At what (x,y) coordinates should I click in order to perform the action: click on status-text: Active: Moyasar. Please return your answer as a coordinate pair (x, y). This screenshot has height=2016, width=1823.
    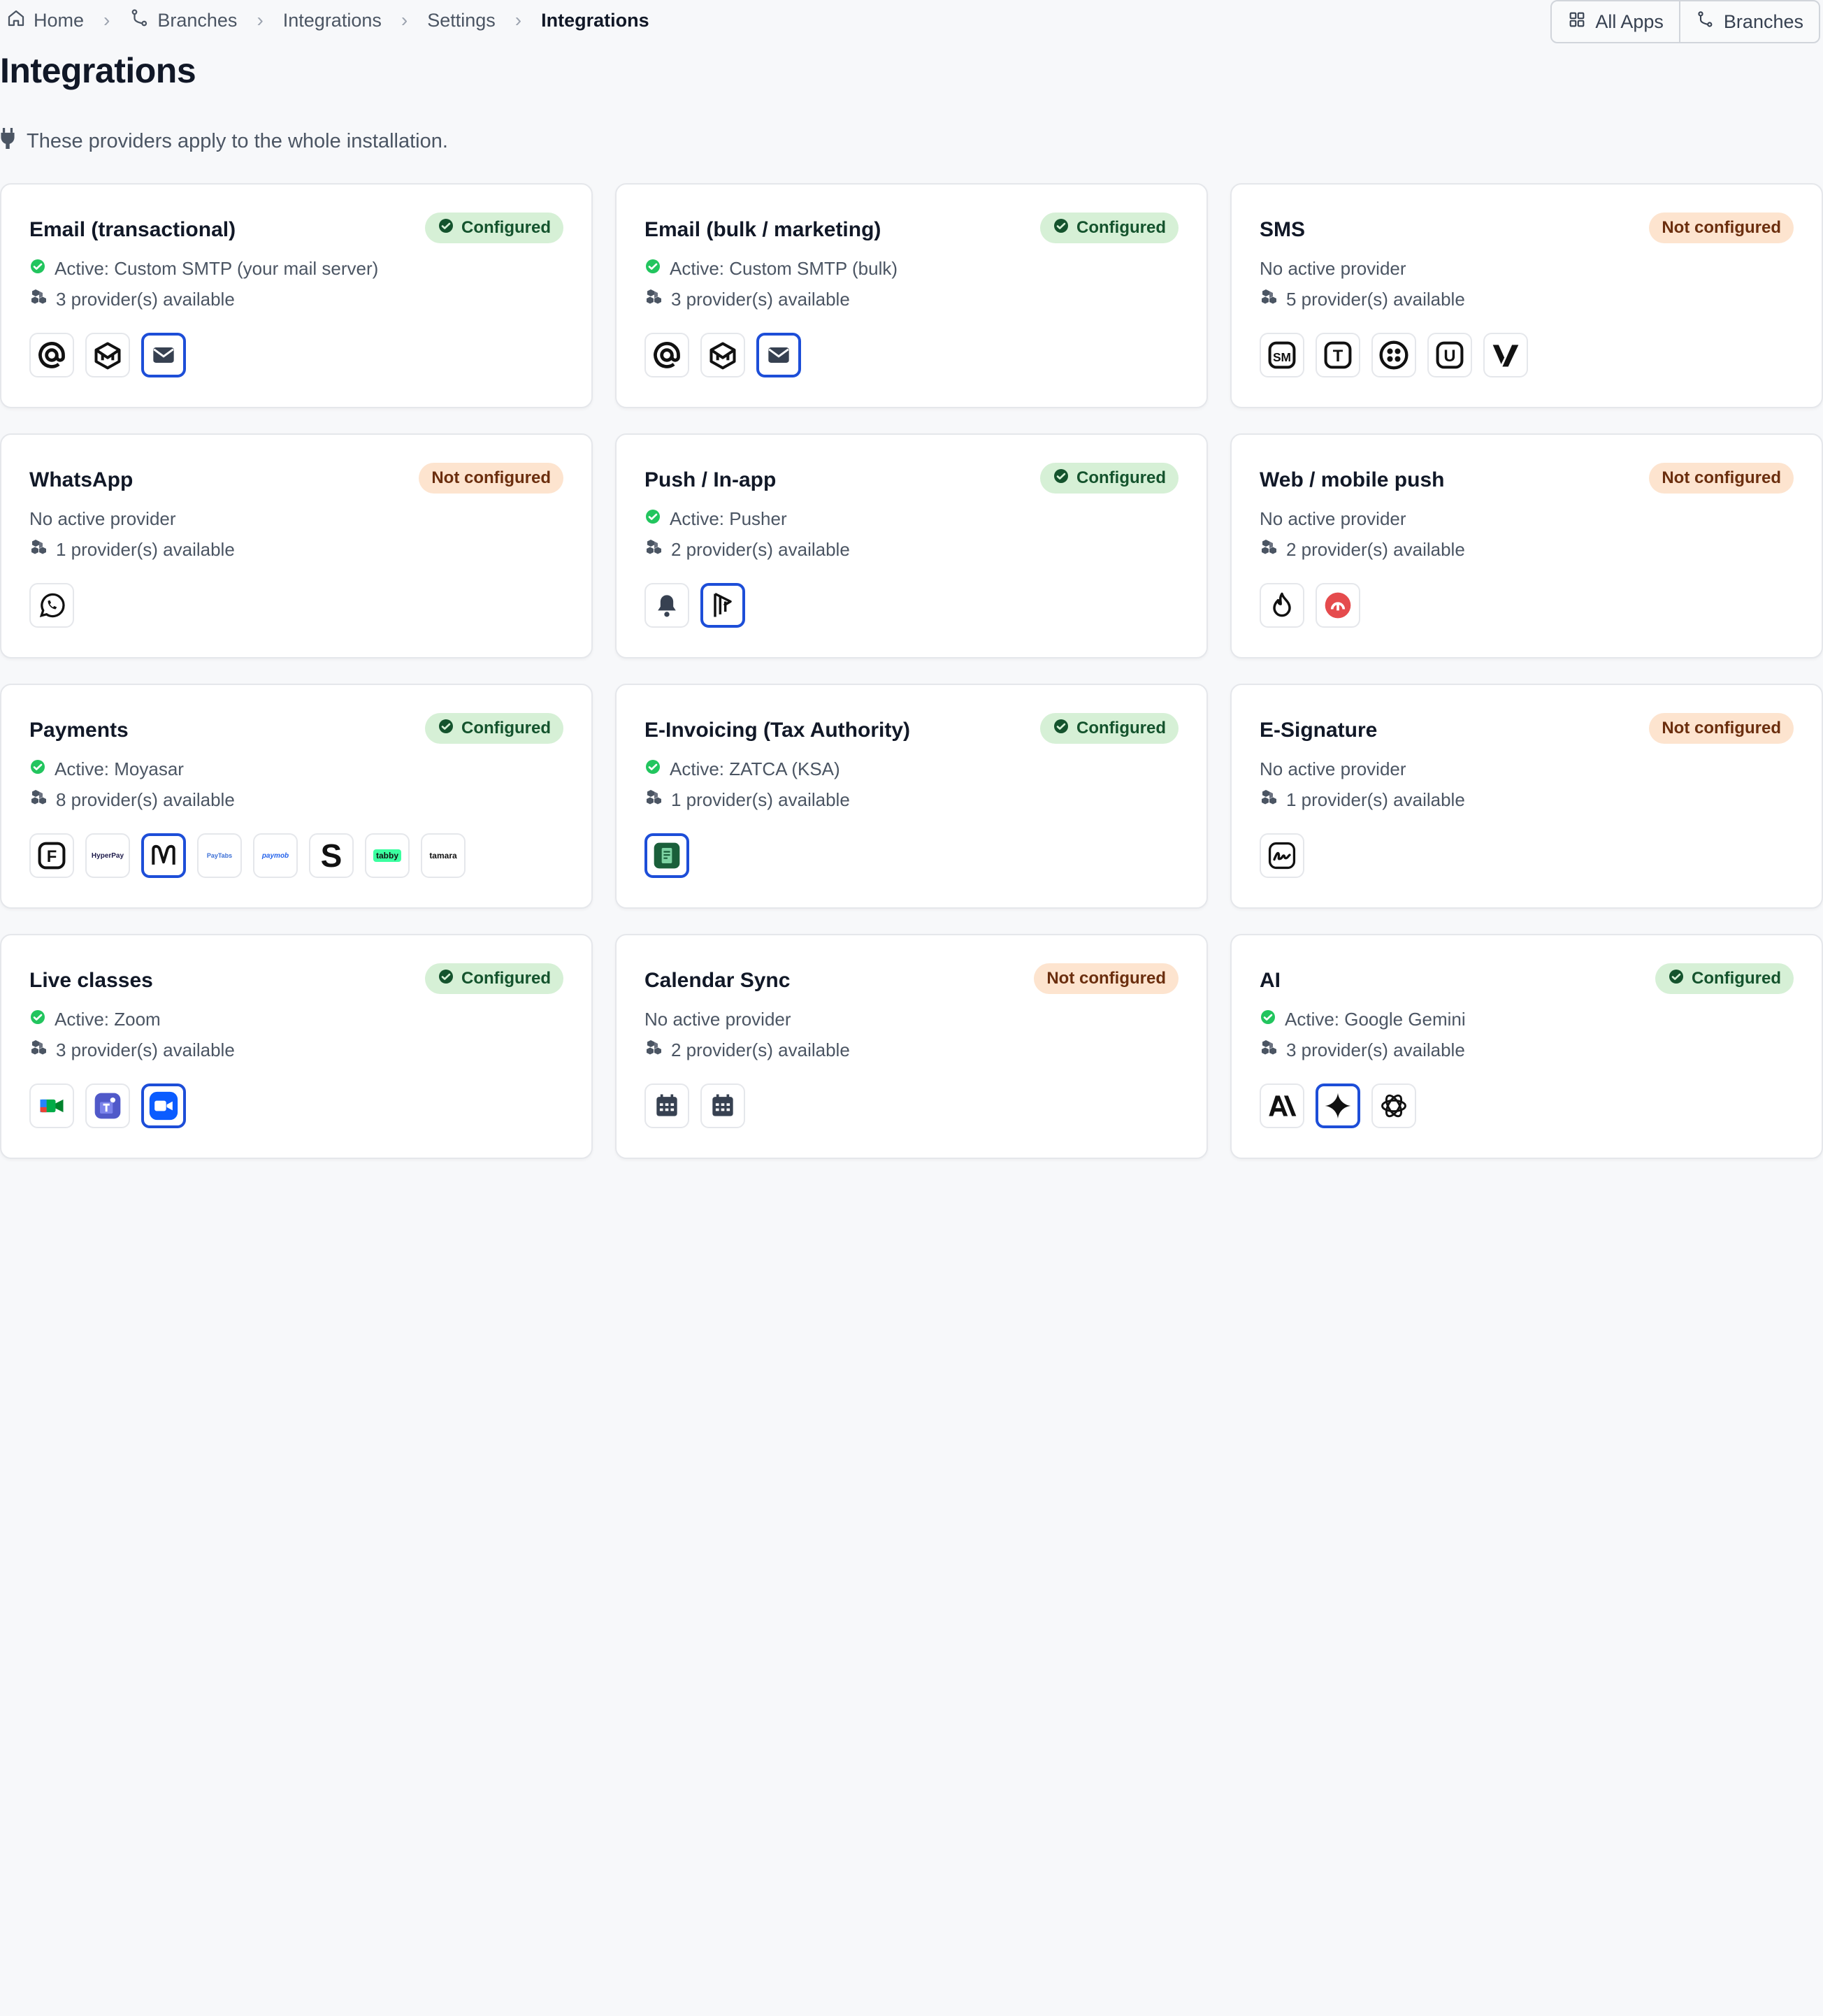
    Looking at the image, I should click on (119, 769).